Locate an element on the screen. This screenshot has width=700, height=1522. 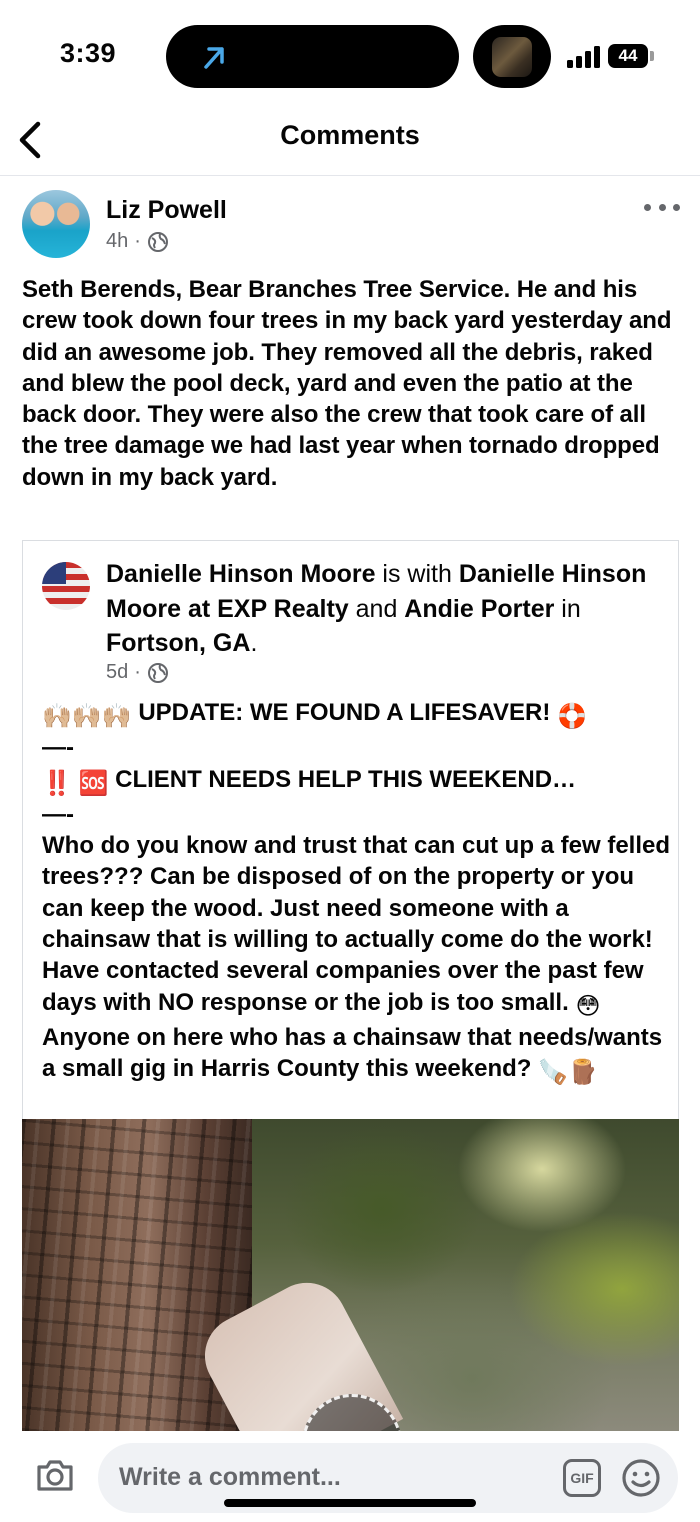
raised-hands-emoji: 🙌🏼🙌🏼🙌🏼 is located at coordinates (87, 716).